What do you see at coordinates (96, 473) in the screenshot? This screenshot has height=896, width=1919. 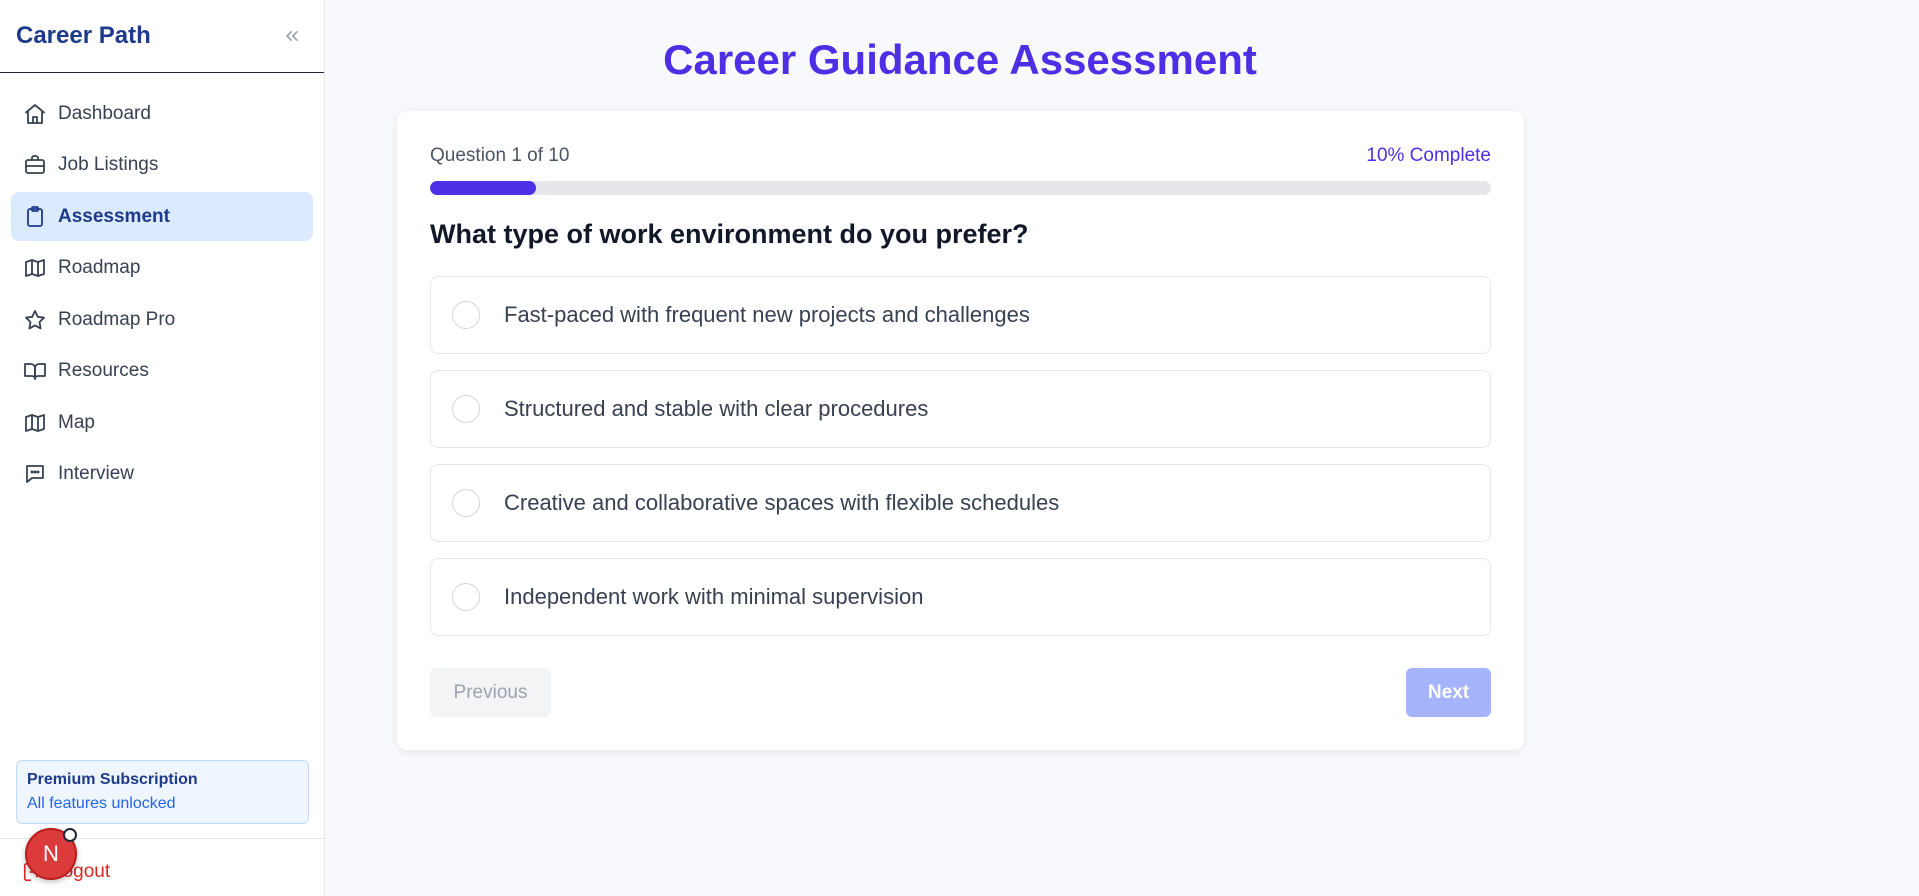 I see `sidebar-item-label: Interview` at bounding box center [96, 473].